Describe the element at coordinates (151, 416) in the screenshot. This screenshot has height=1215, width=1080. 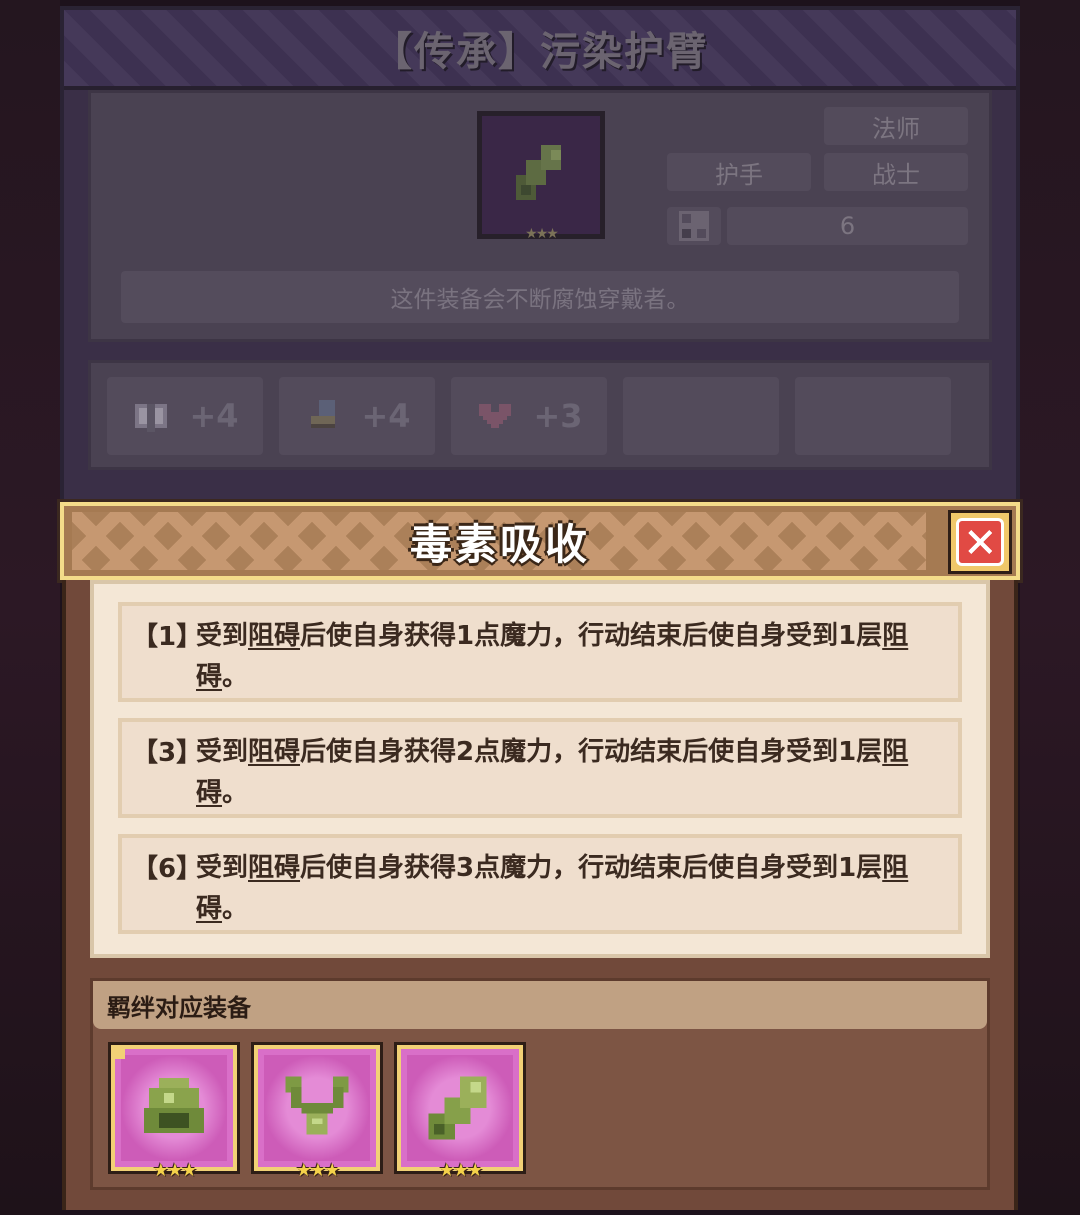
I see `spellbook-icon` at that location.